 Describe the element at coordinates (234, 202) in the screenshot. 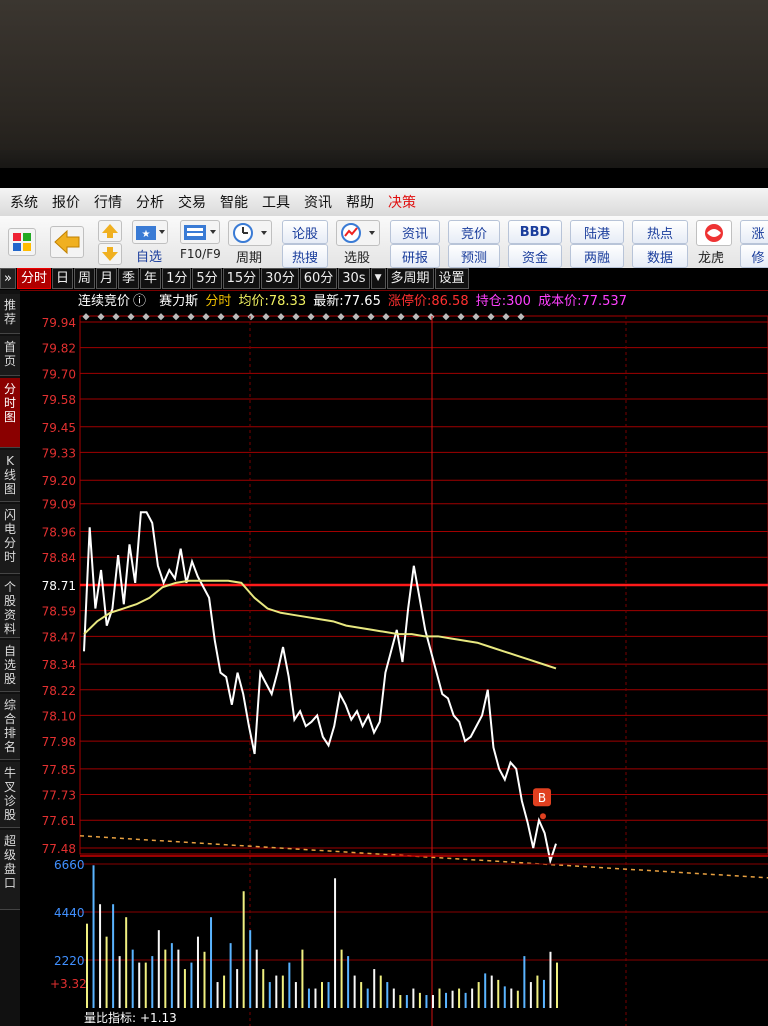

I see `menu-item: 智能` at that location.